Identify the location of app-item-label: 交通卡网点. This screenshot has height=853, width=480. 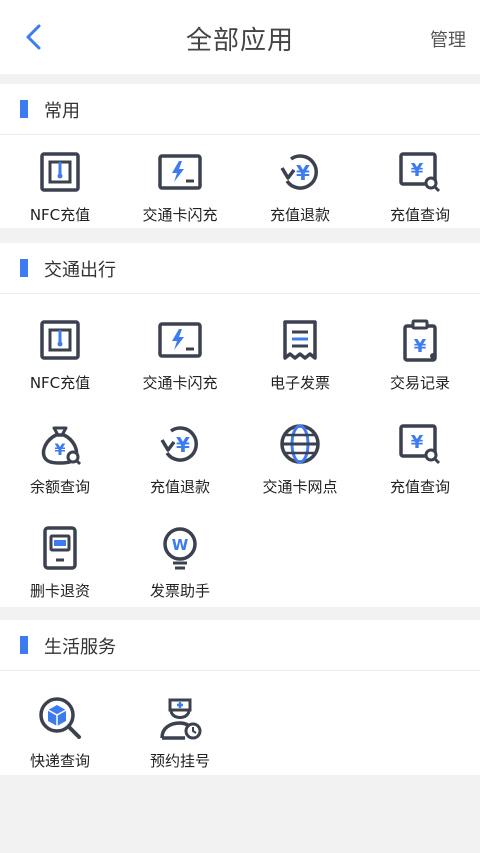
(300, 487).